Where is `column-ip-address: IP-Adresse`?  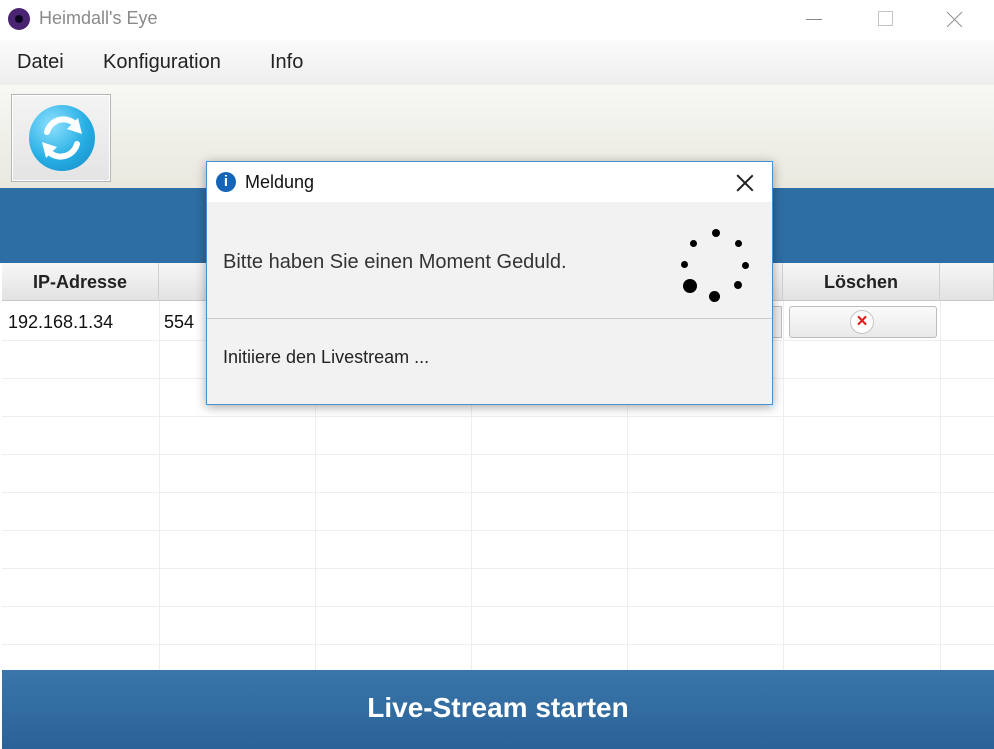
column-ip-address: IP-Adresse is located at coordinates (80, 282).